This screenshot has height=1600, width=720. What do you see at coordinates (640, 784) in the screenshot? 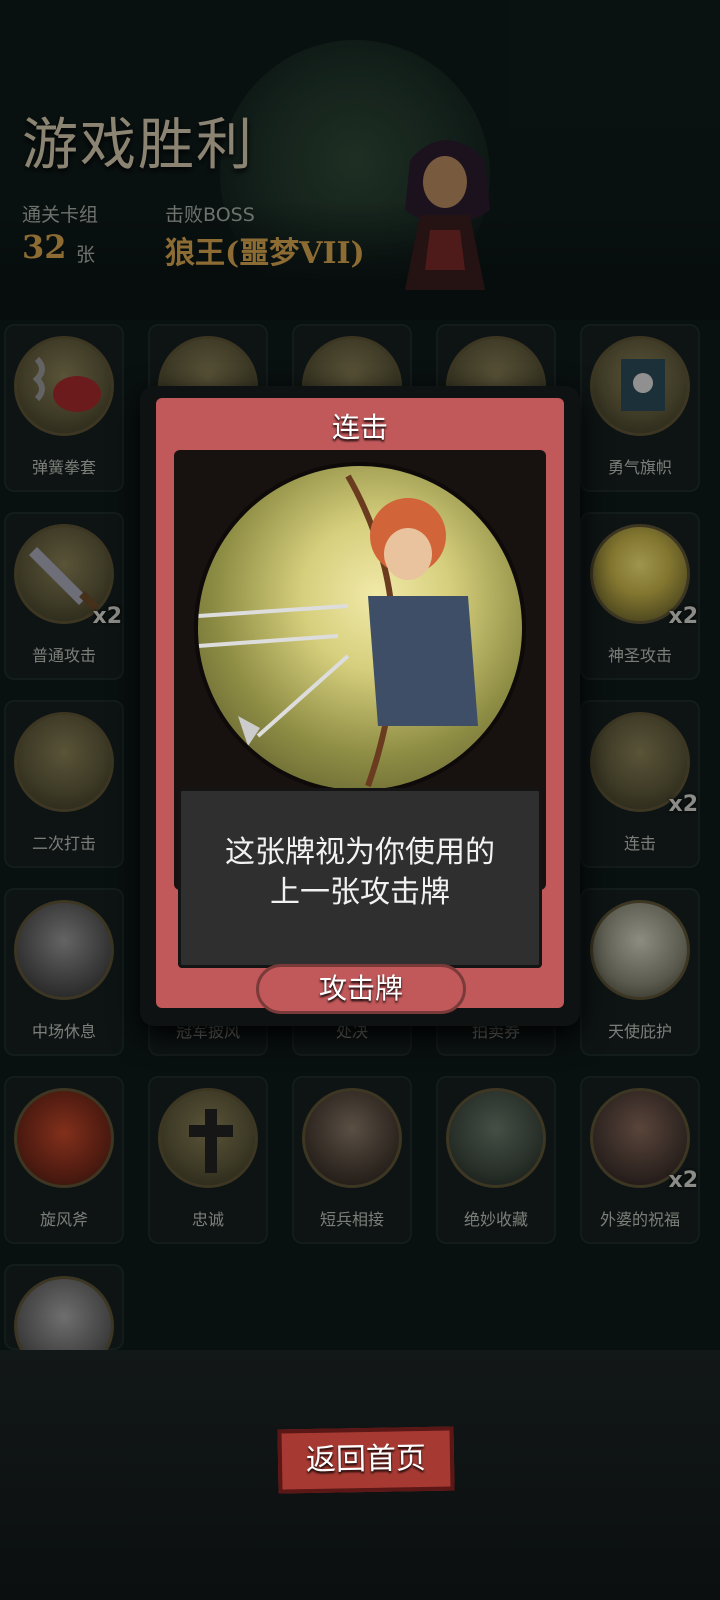
I see `card-item: x2 连击` at bounding box center [640, 784].